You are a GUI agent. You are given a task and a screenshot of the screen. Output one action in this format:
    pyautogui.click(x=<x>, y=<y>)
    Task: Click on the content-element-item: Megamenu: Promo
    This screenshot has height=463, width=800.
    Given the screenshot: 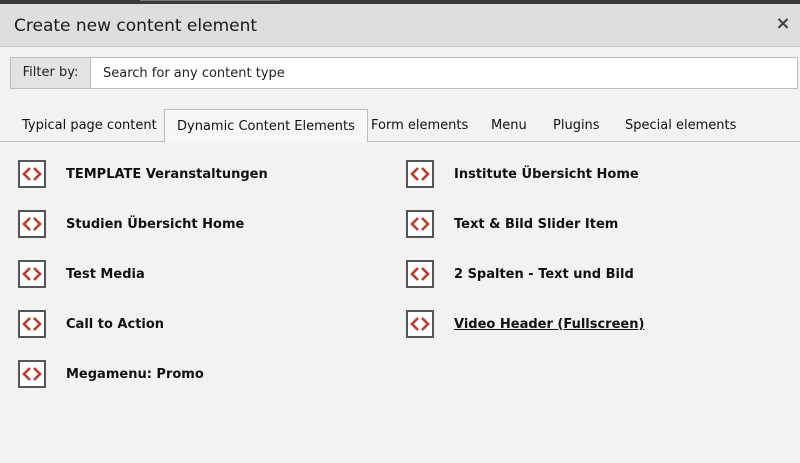 What is the action you would take?
    pyautogui.click(x=111, y=374)
    